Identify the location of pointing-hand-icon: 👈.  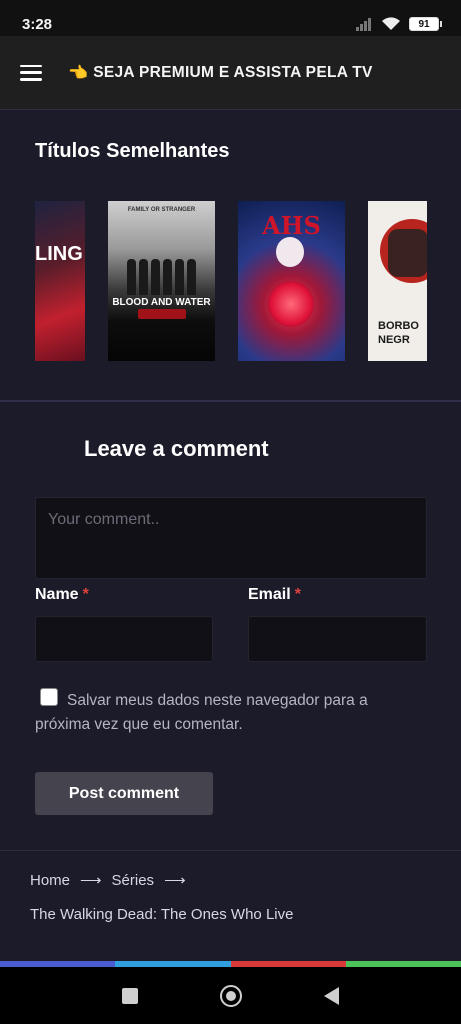
(78, 73).